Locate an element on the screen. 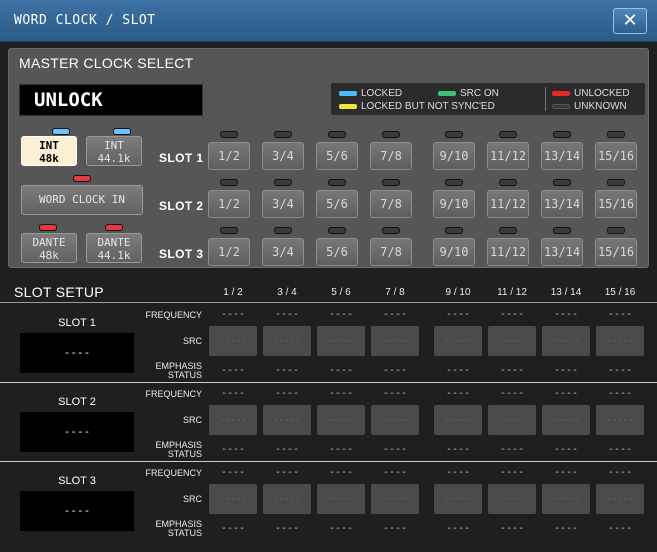 Image resolution: width=657 pixels, height=552 pixels. slot-2-channel-button: 9/10 is located at coordinates (454, 204).